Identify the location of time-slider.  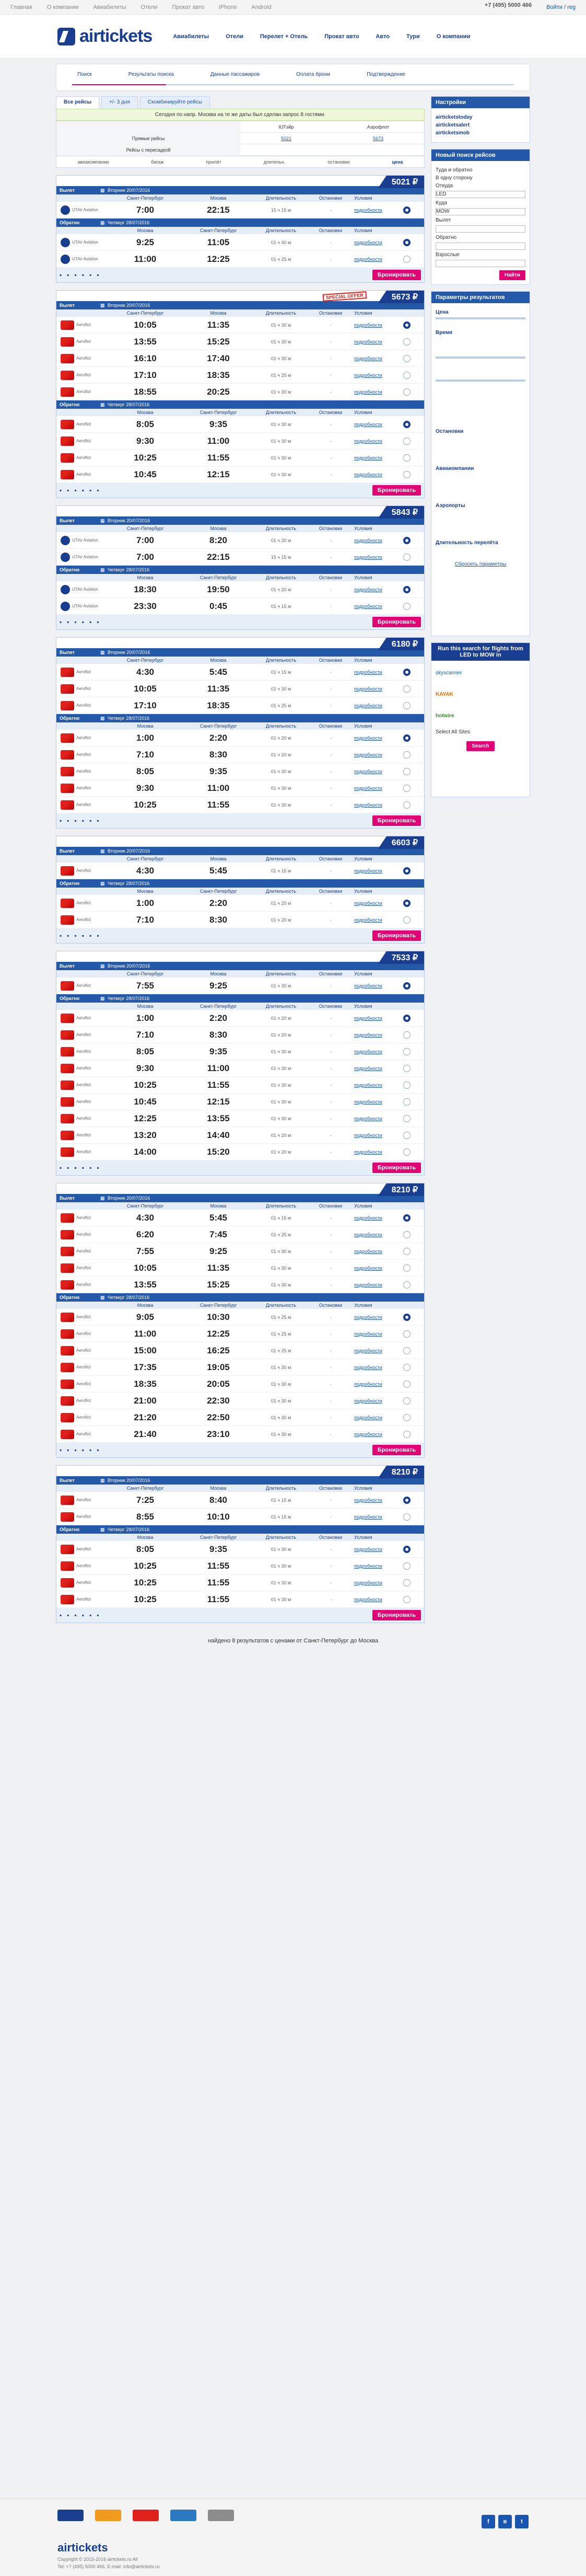
(481, 357).